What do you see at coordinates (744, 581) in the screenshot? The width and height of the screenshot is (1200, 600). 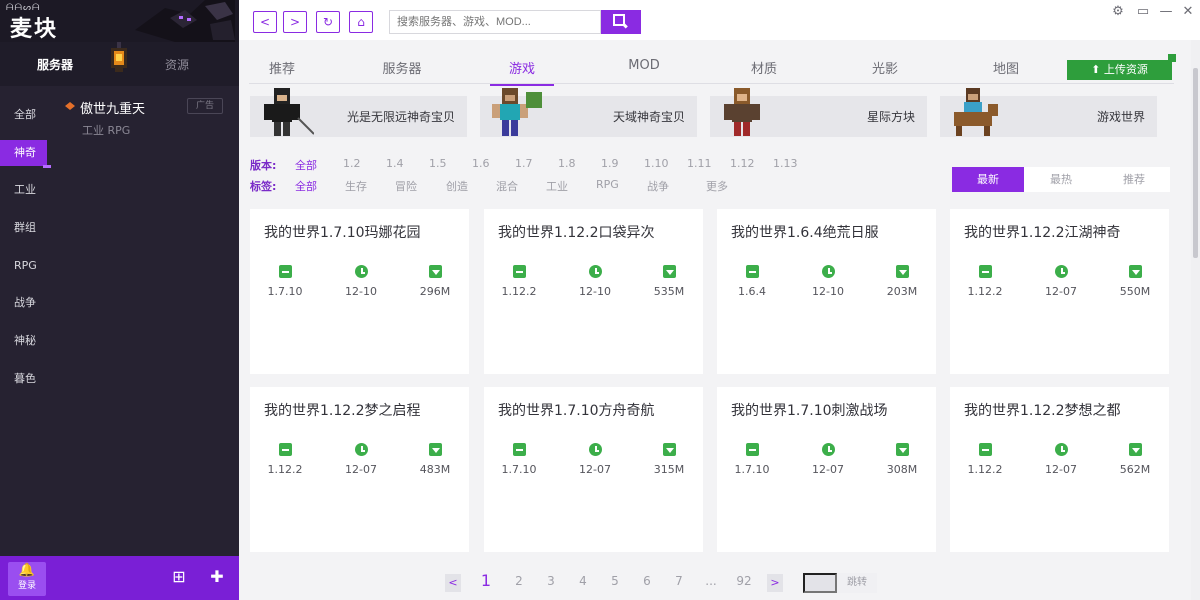 I see `page-number: 92` at bounding box center [744, 581].